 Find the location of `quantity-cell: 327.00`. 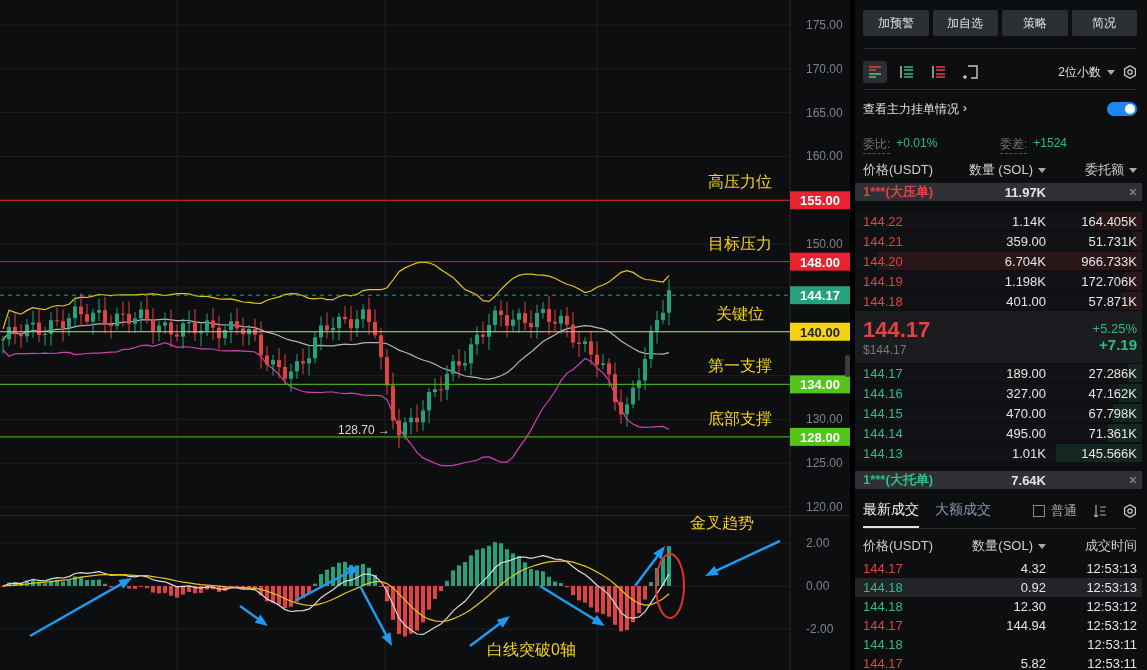

quantity-cell: 327.00 is located at coordinates (1026, 393).